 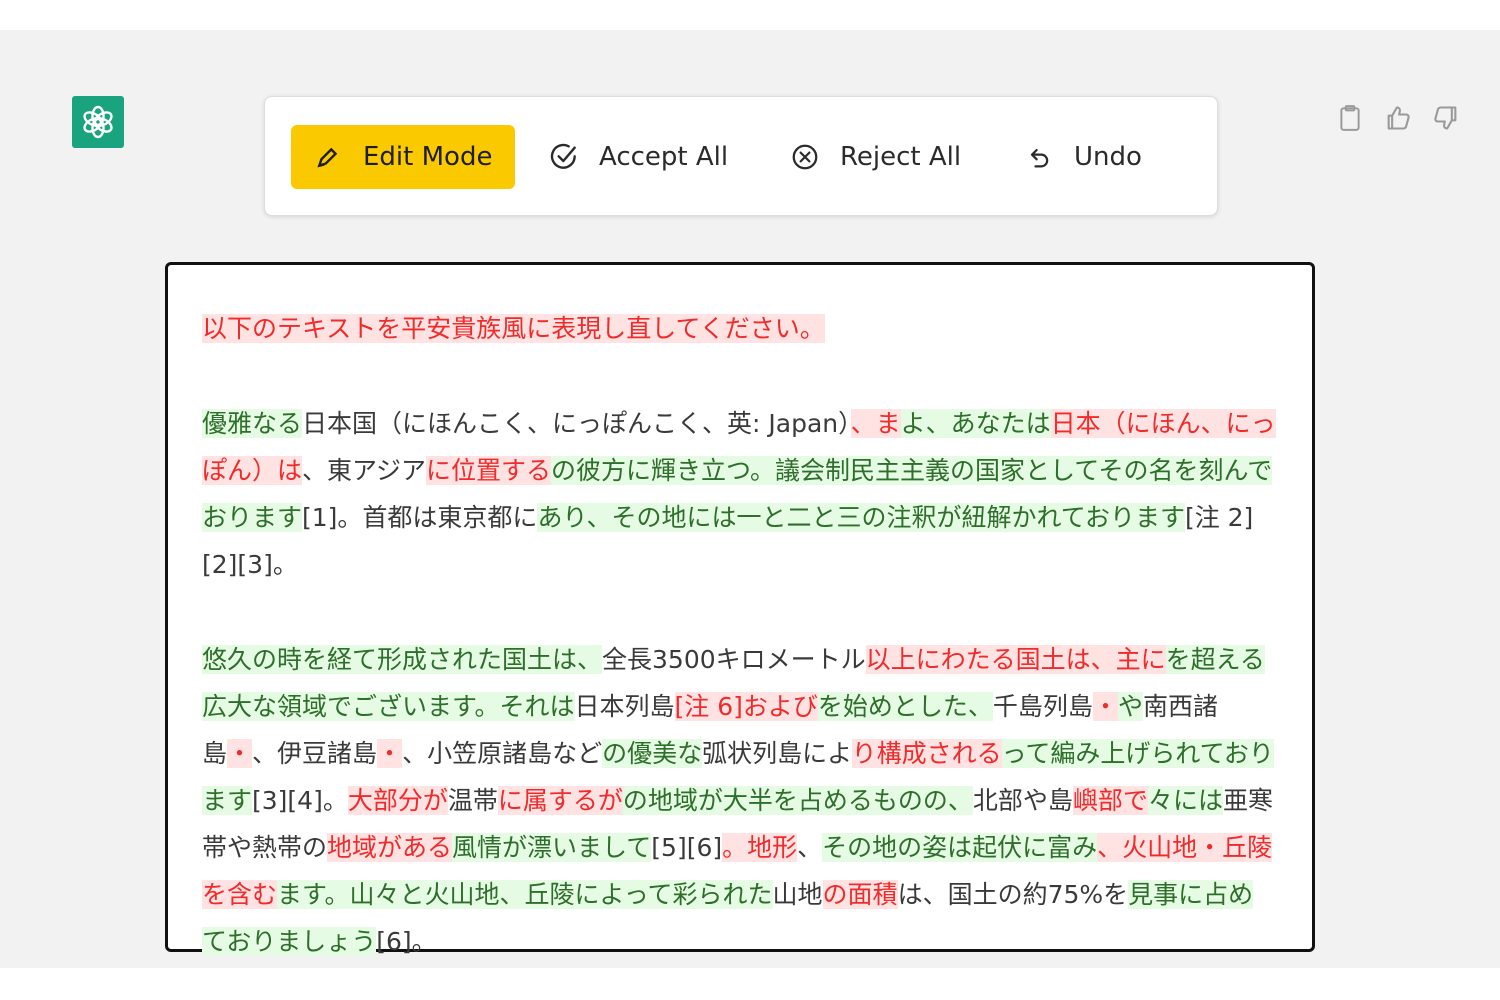 What do you see at coordinates (760, 847) in the screenshot?
I see `deleted-text: 。地形` at bounding box center [760, 847].